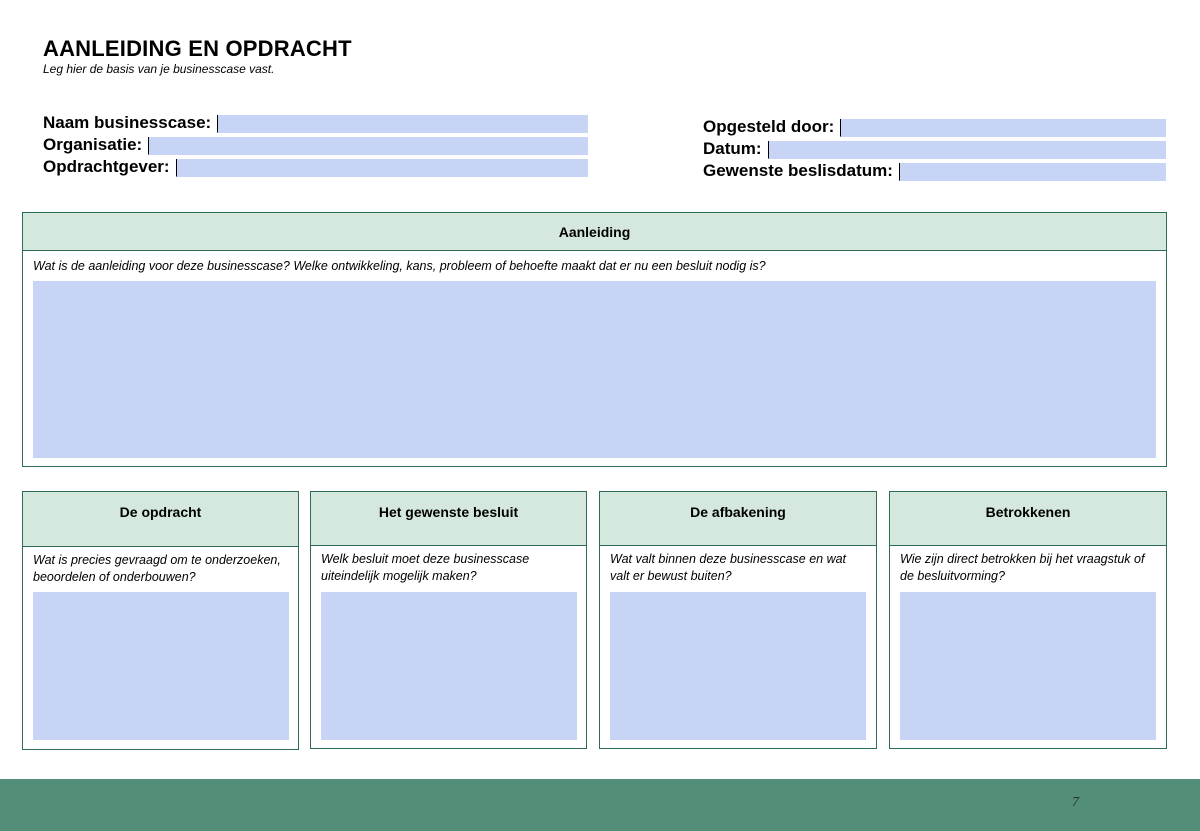  I want to click on page-number: 7, so click(1075, 802).